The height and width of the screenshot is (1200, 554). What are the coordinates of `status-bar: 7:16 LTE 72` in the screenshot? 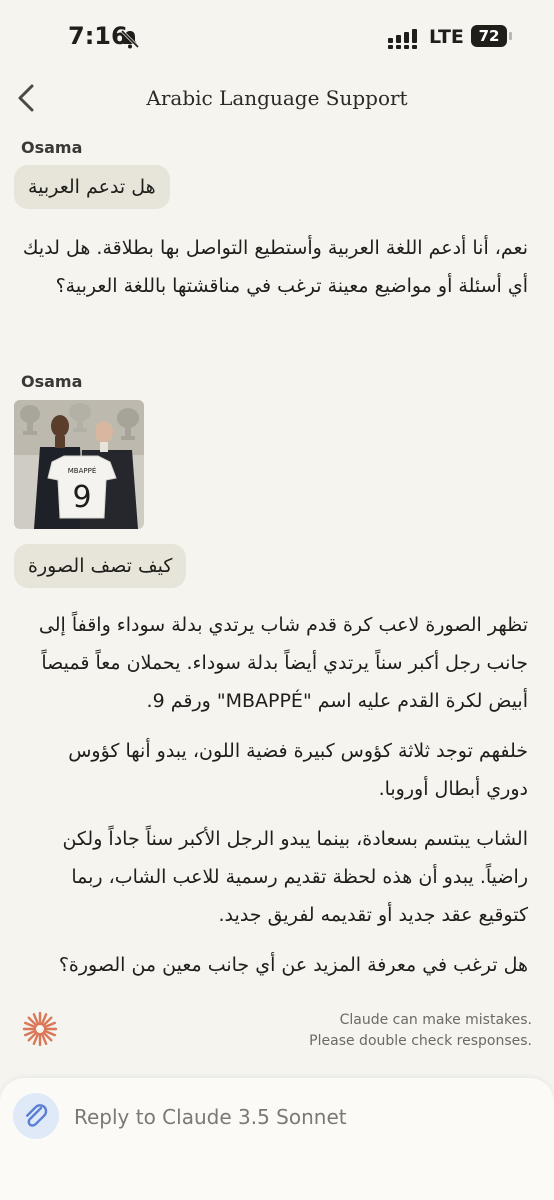 It's located at (277, 38).